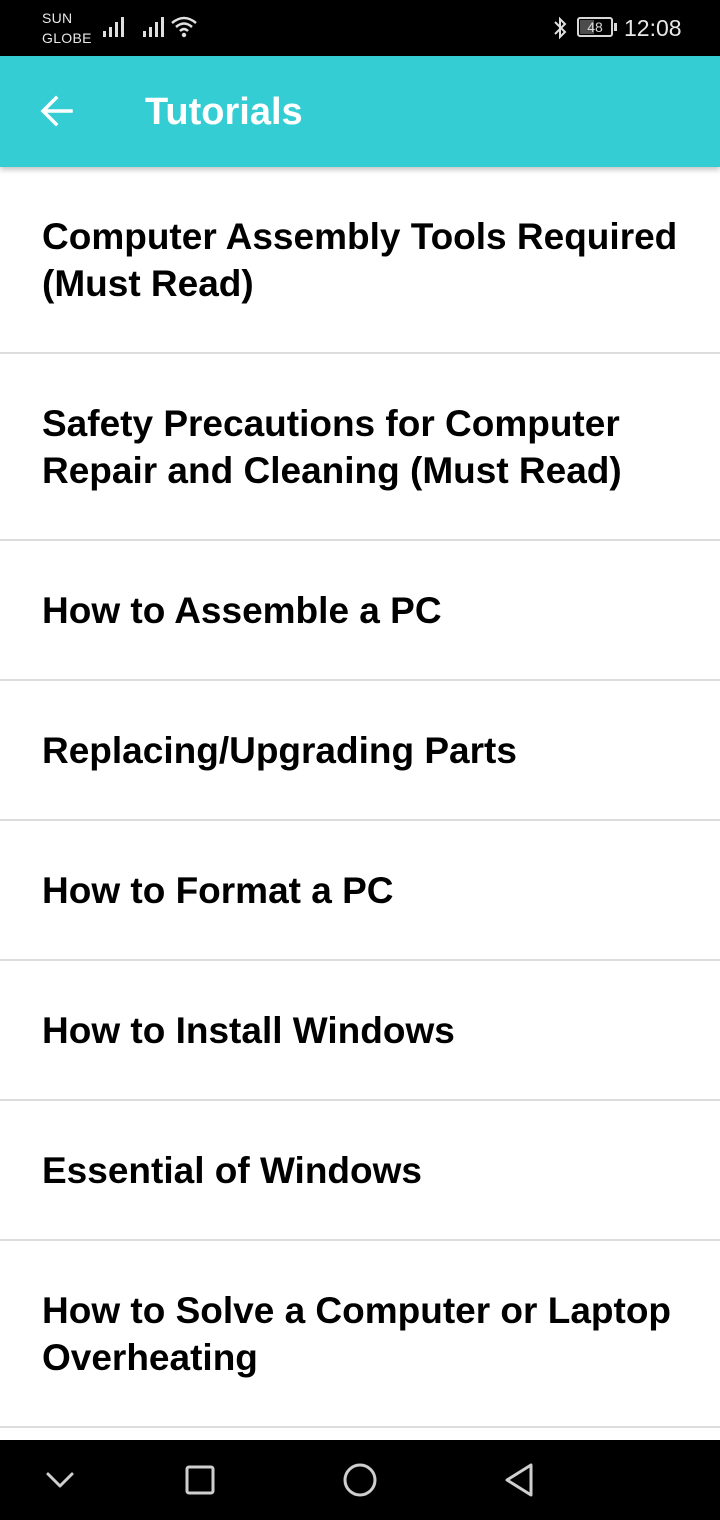 This screenshot has width=720, height=1520. Describe the element at coordinates (360, 111) in the screenshot. I see `app-bar: Tutorials` at that location.